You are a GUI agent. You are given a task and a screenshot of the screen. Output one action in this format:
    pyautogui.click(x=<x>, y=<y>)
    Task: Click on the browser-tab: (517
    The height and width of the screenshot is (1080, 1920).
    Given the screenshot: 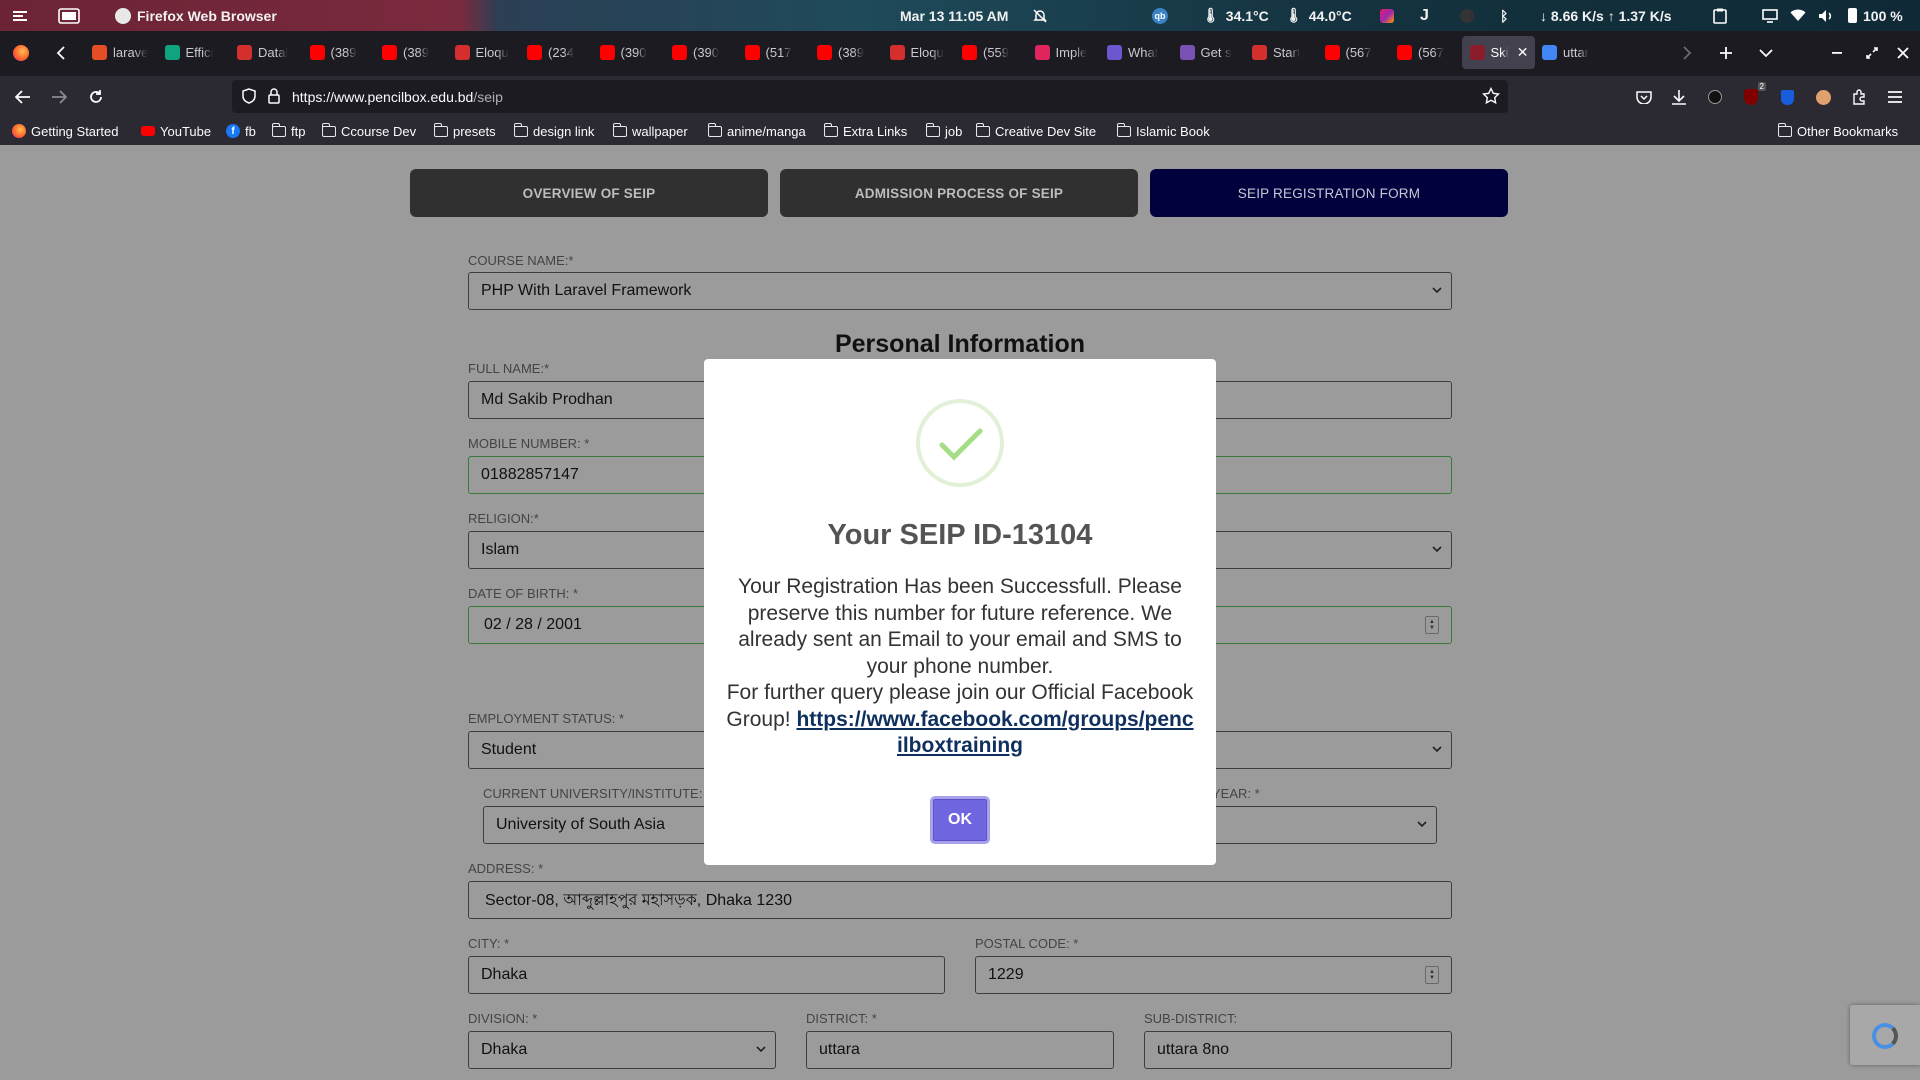 What is the action you would take?
    pyautogui.click(x=773, y=52)
    